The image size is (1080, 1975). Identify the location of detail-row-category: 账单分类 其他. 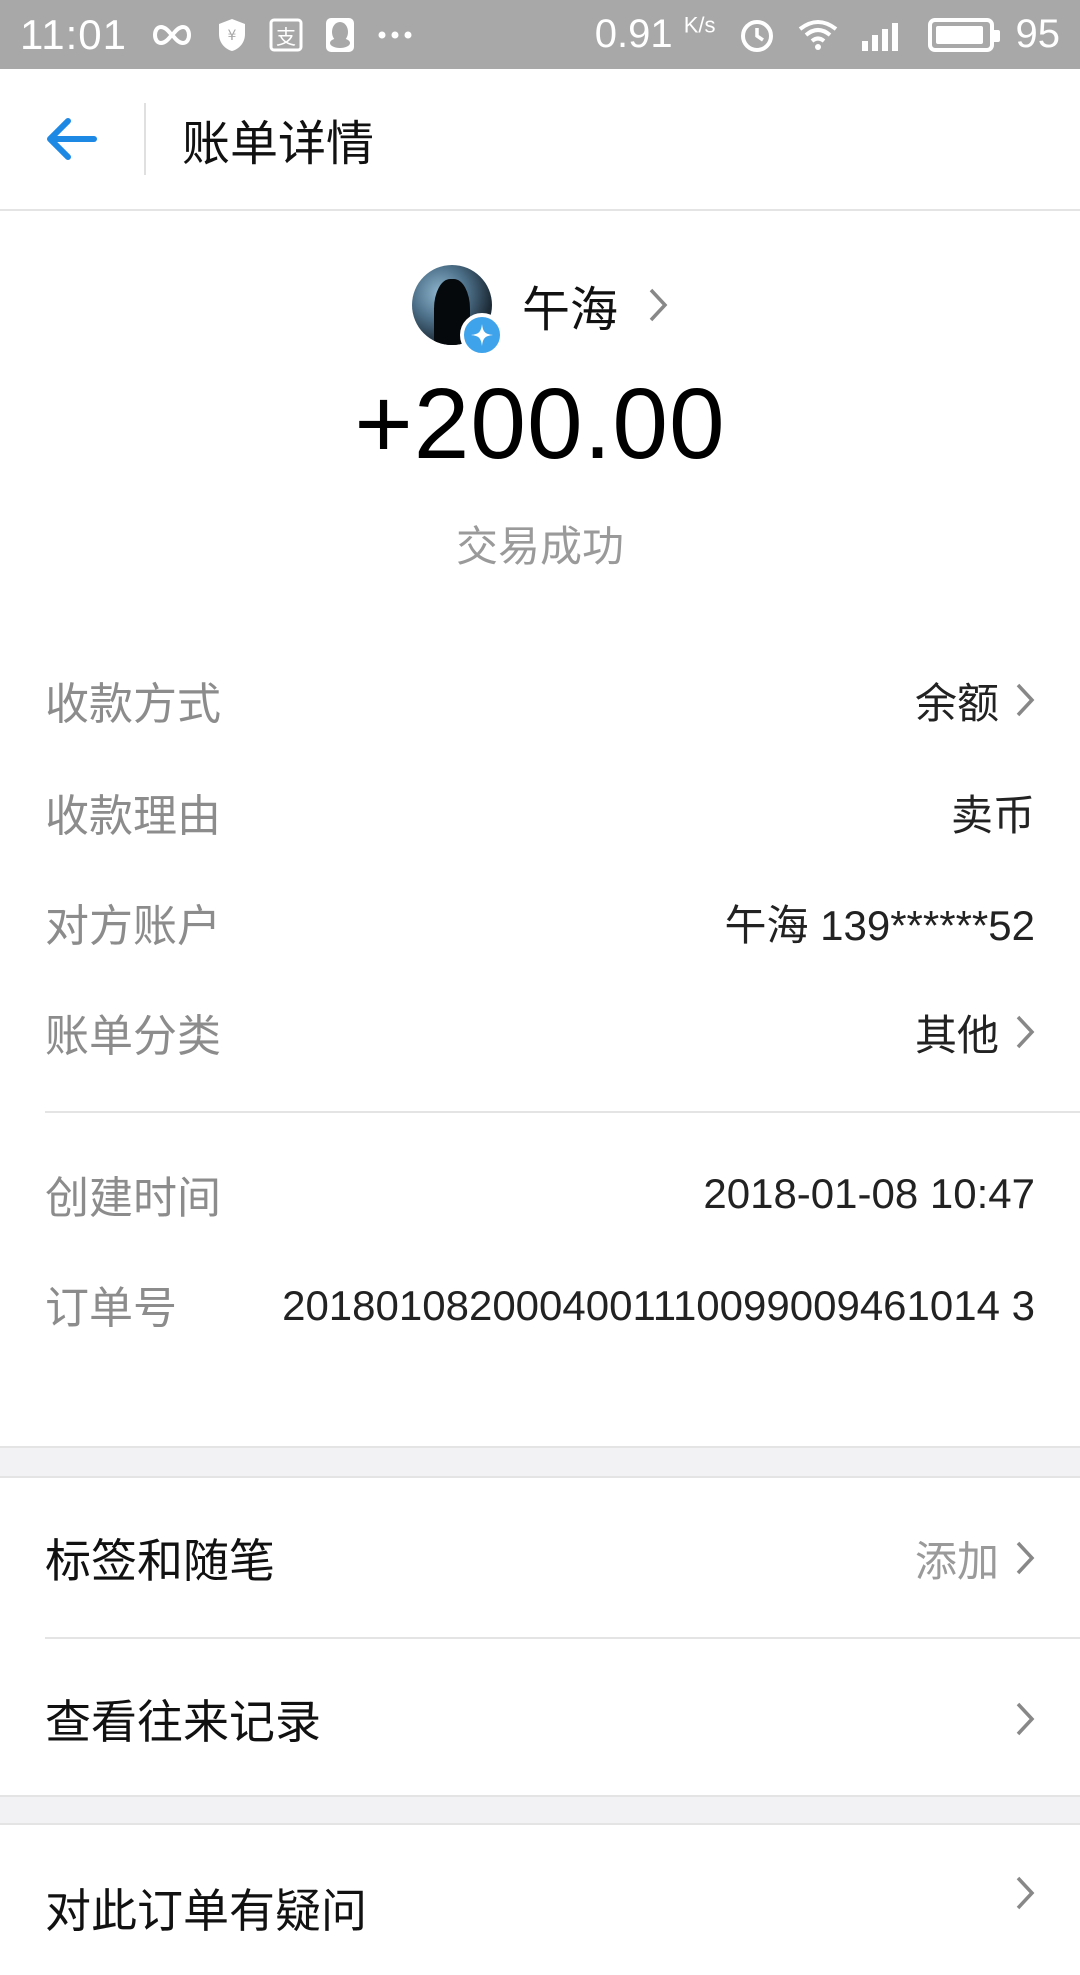
(540, 1032).